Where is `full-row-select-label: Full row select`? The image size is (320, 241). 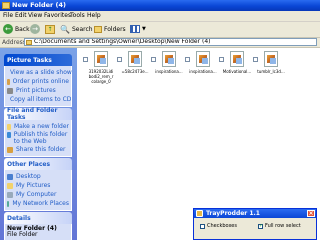 full-row-select-label: Full row select is located at coordinates (283, 226).